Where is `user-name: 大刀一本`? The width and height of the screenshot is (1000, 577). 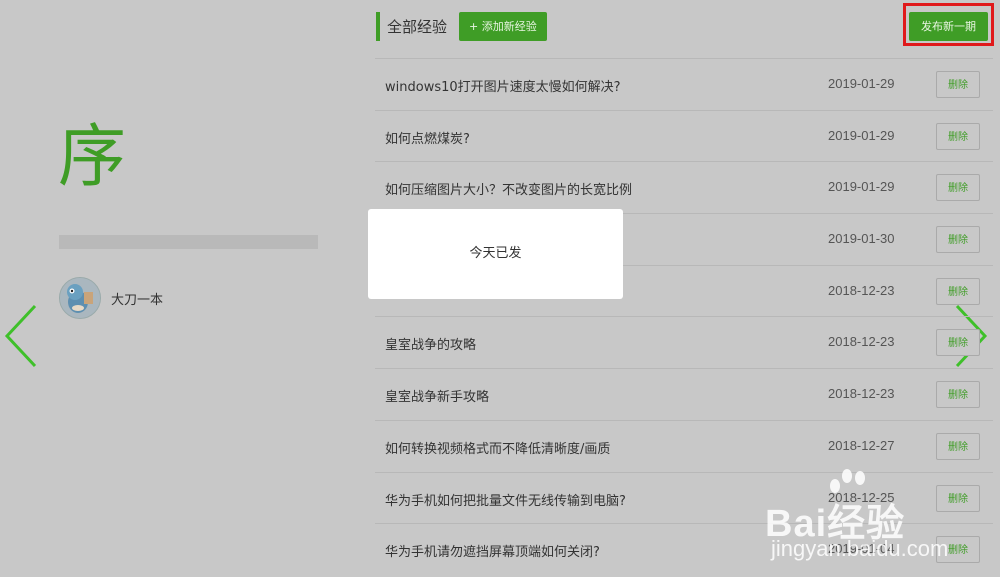
user-name: 大刀一本 is located at coordinates (137, 298).